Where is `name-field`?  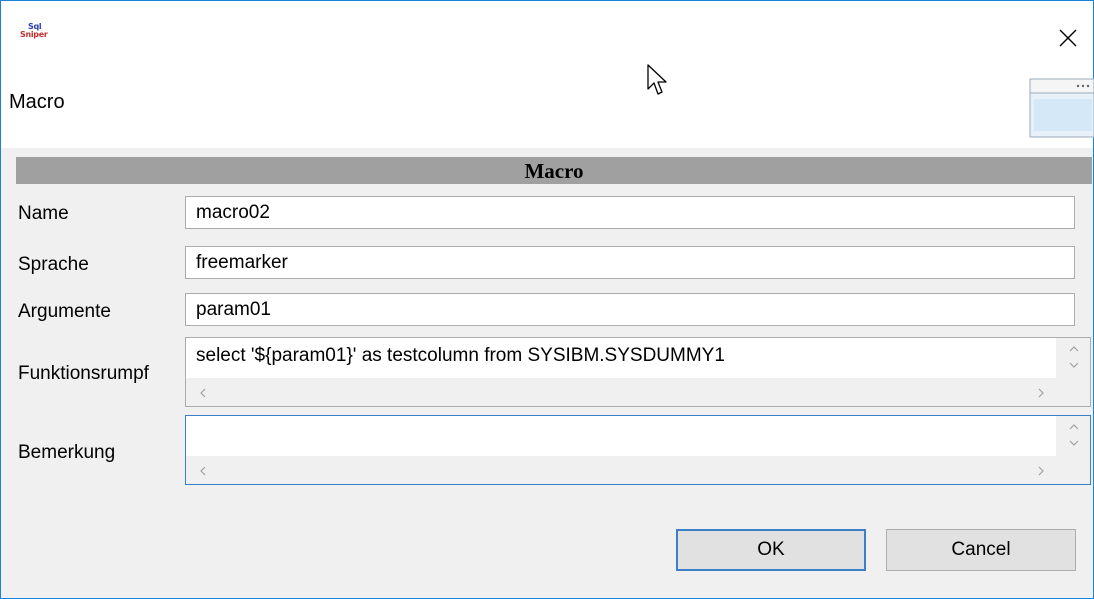 name-field is located at coordinates (630, 212).